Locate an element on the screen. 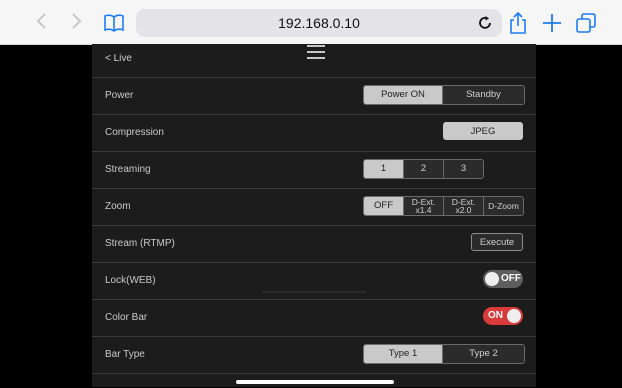  compression-label: Compression is located at coordinates (134, 132).